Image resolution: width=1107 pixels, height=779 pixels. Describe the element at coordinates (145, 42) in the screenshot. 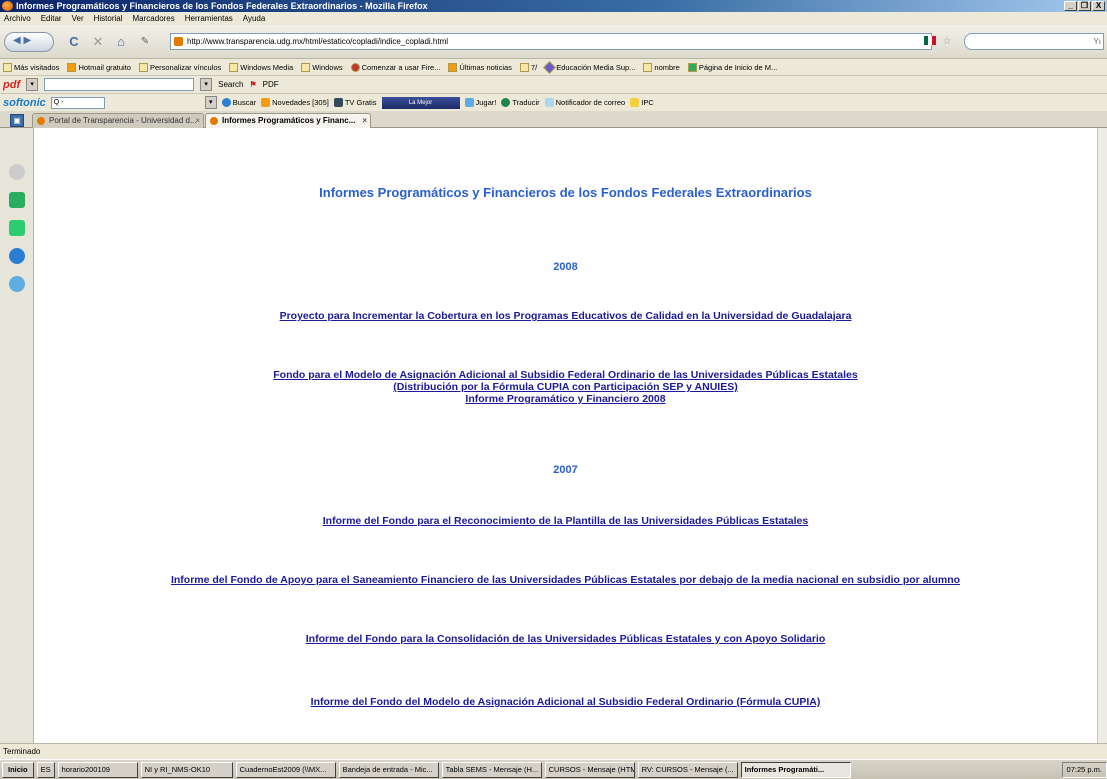

I see `bookmark-star-icon: ✎` at that location.